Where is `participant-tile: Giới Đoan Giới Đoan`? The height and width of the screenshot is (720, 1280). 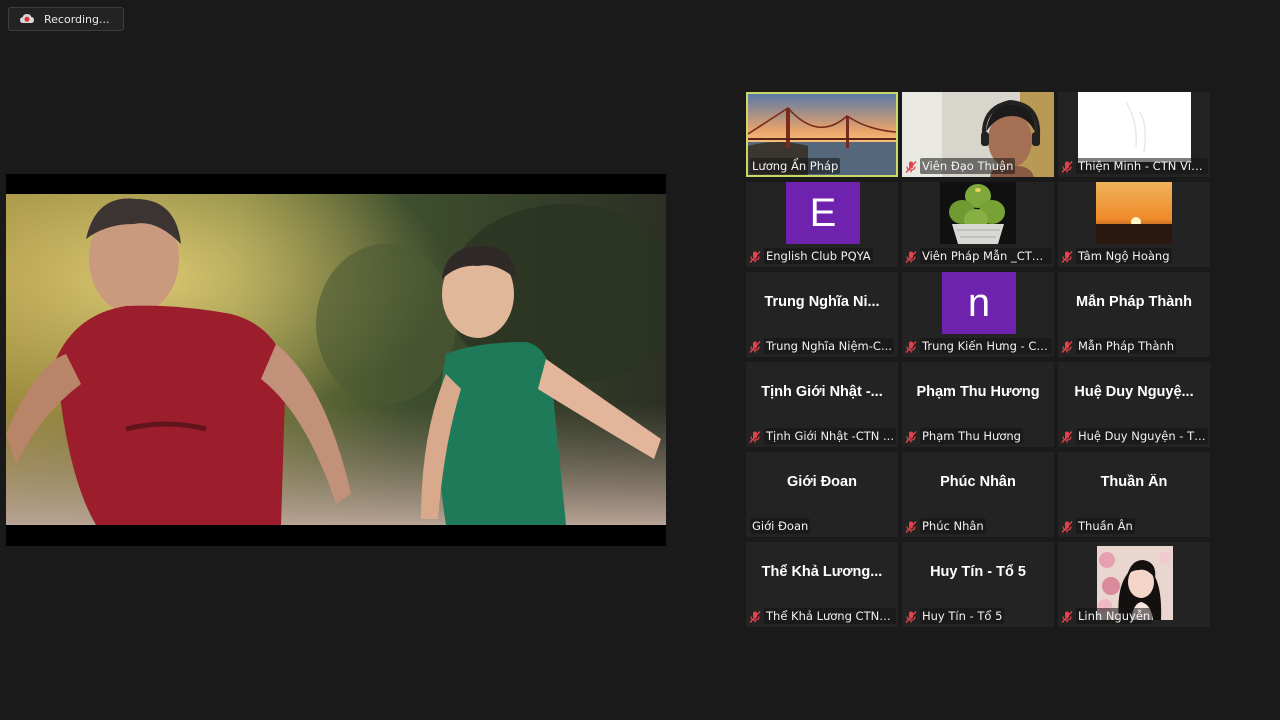 participant-tile: Giới Đoan Giới Đoan is located at coordinates (822, 494).